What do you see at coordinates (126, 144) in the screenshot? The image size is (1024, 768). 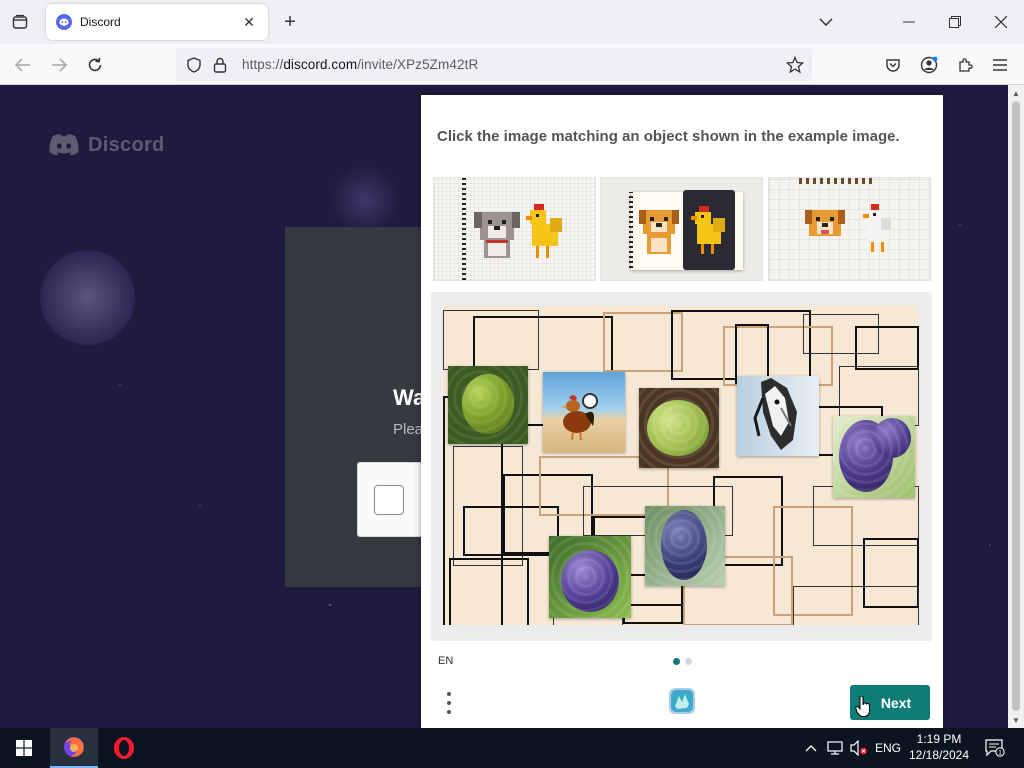 I see `discord-logo-text: Discord` at bounding box center [126, 144].